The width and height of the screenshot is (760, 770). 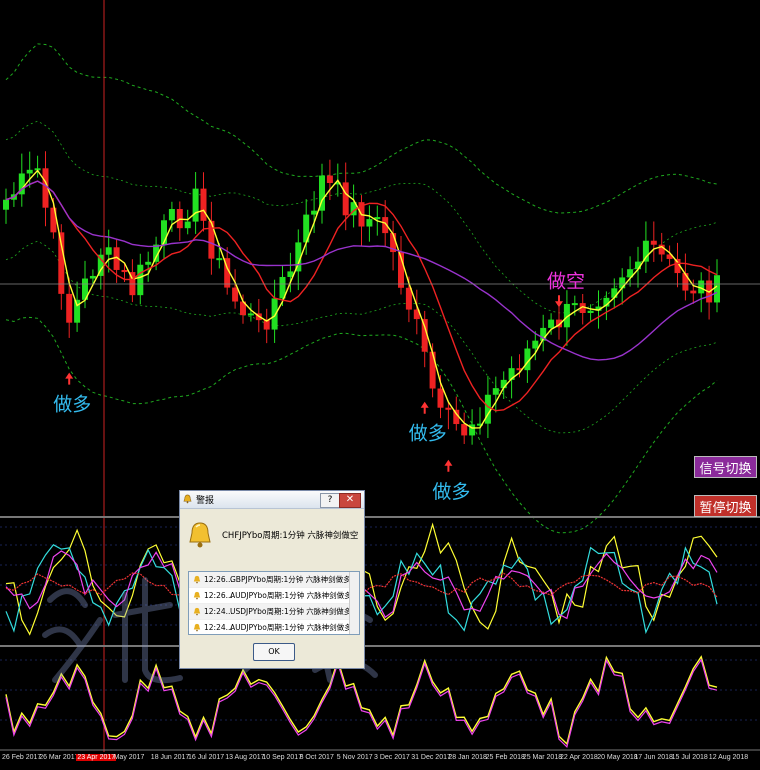 What do you see at coordinates (205, 501) in the screenshot?
I see `alert-title: 警报` at bounding box center [205, 501].